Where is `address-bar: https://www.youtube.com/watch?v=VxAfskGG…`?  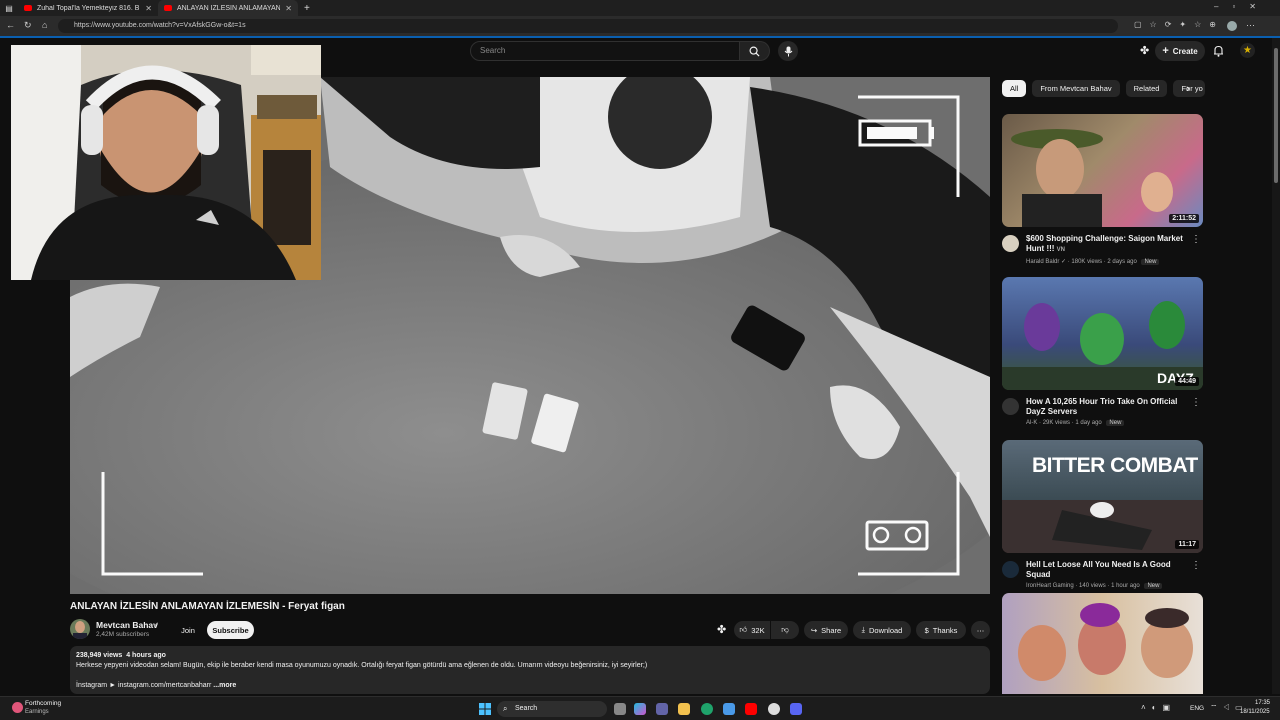
address-bar: https://www.youtube.com/watch?v=VxAfskGG… is located at coordinates (588, 26).